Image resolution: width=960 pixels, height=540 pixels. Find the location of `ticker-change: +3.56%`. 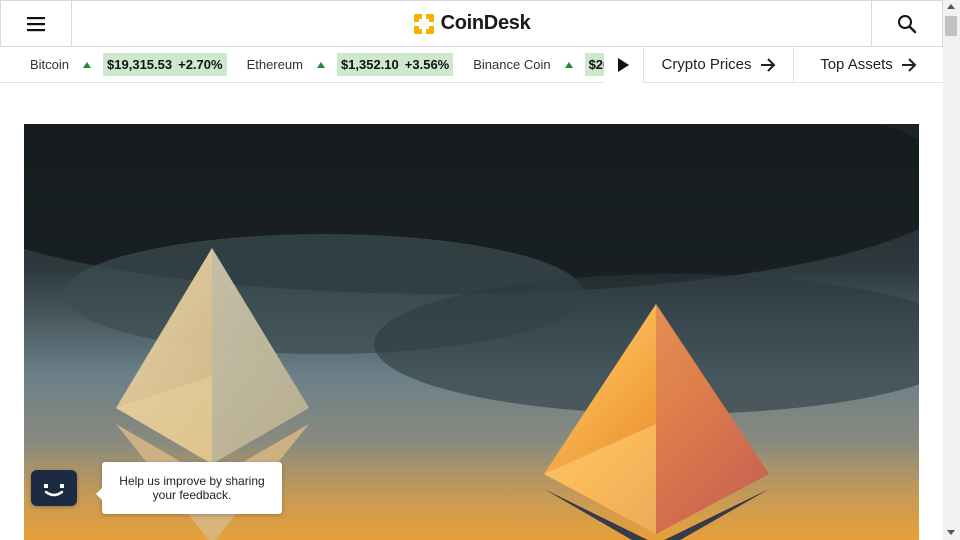

ticker-change: +3.56% is located at coordinates (427, 64).